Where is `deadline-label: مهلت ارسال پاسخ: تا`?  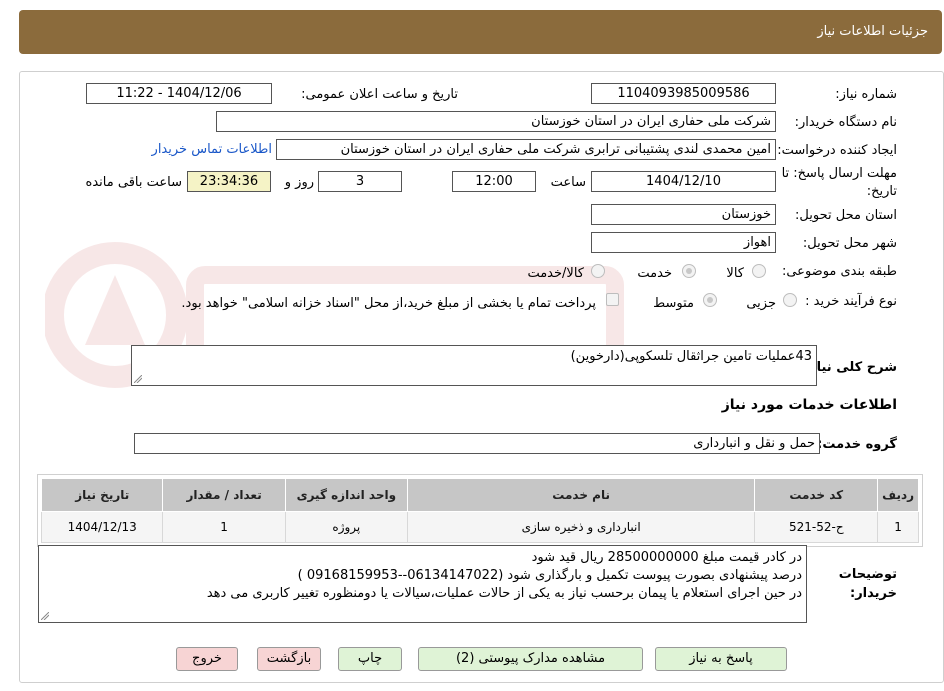 deadline-label: مهلت ارسال پاسخ: تا is located at coordinates (839, 173).